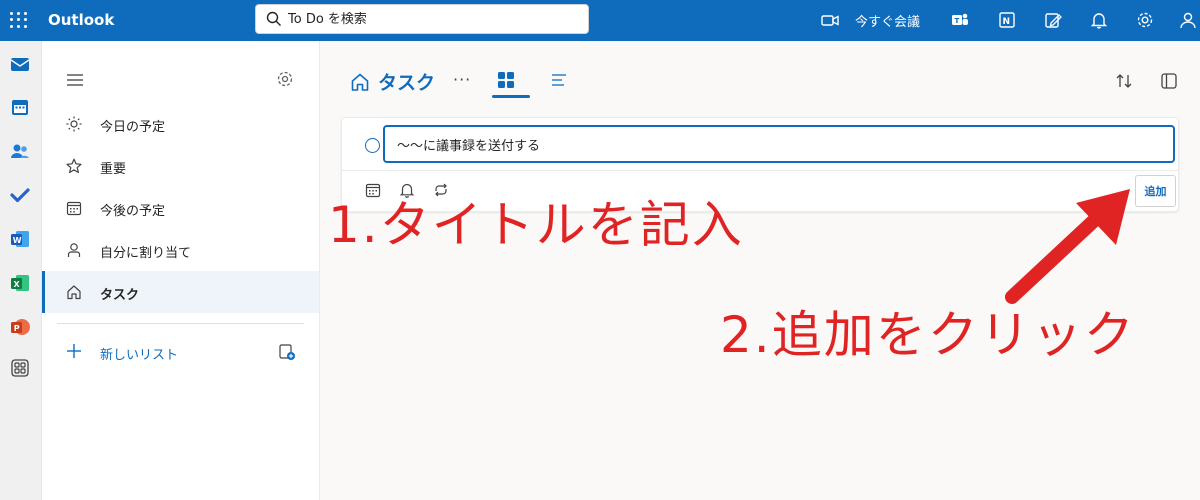 The height and width of the screenshot is (500, 1200). I want to click on teams-icon: T, so click(960, 20).